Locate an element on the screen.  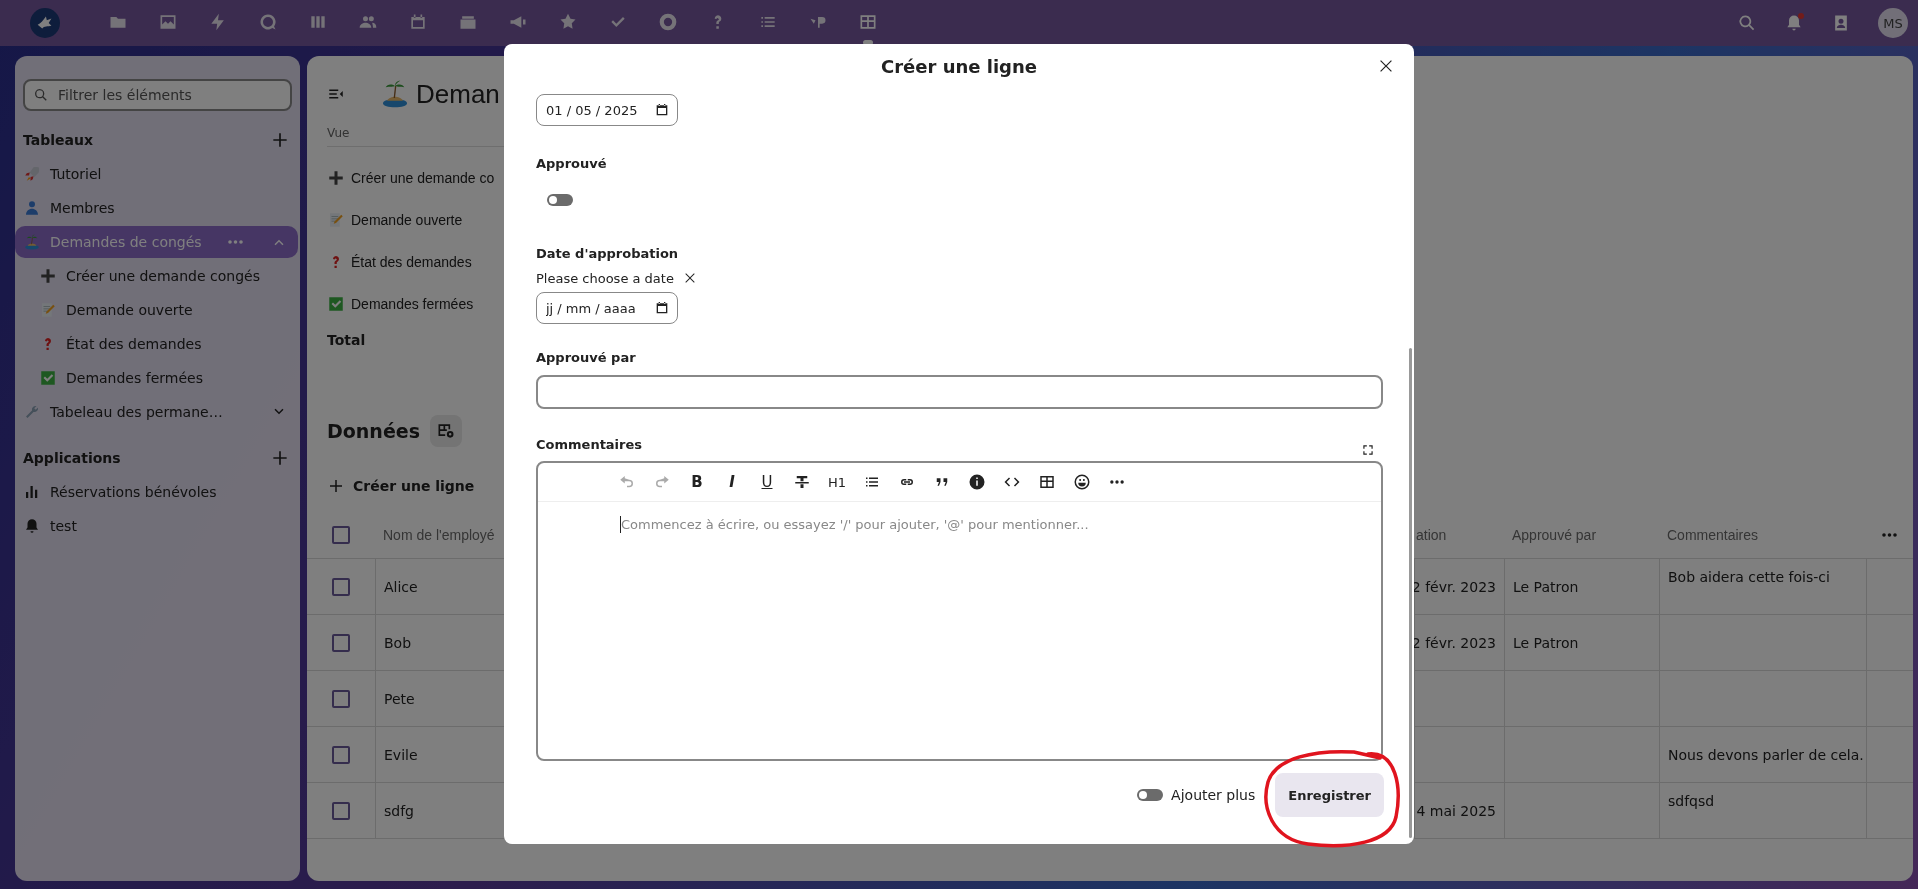
table-cell: Evile is located at coordinates (401, 754).